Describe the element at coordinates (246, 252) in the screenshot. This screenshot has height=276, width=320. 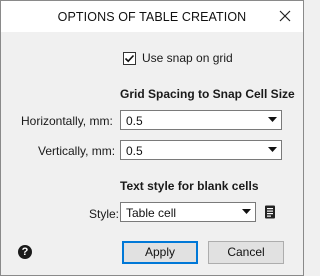
I see `cancel-button: Cancel` at that location.